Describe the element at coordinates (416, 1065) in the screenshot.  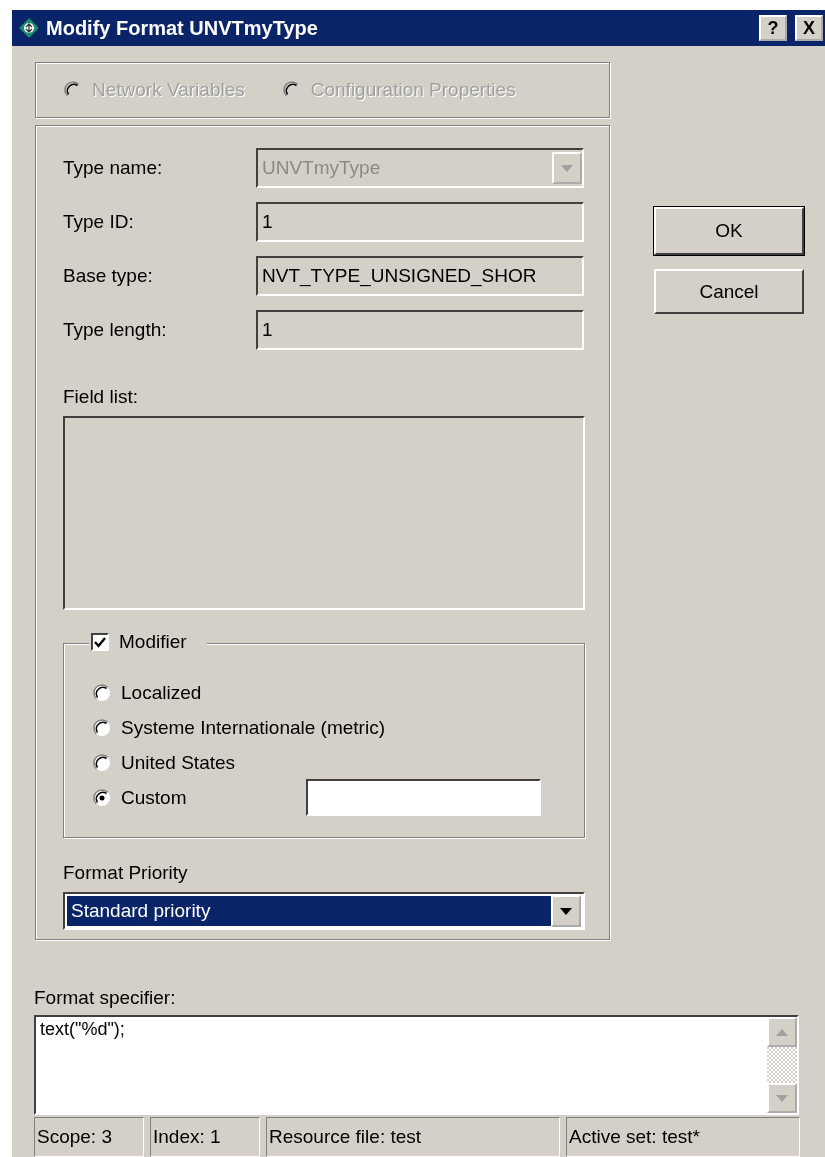
I see `text-area: text("%d");` at that location.